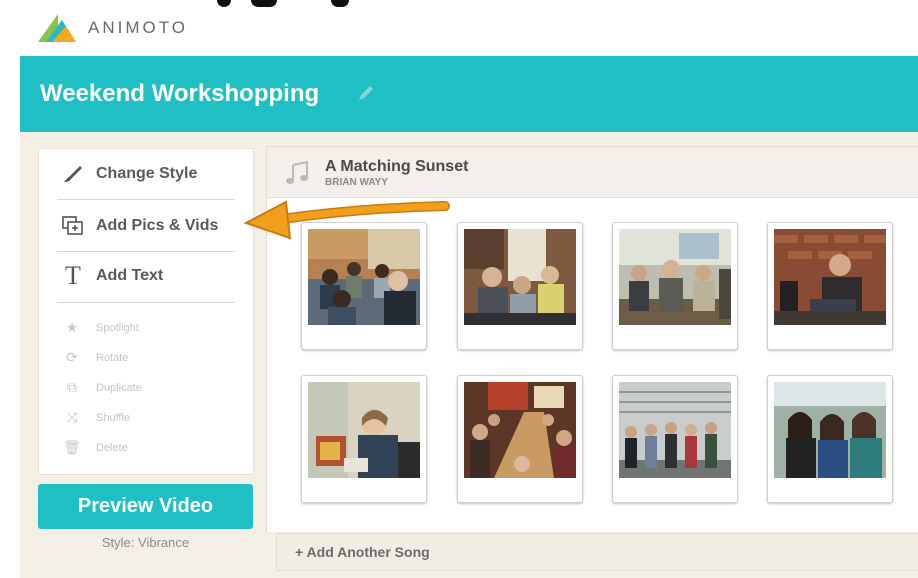 This screenshot has height=578, width=918. Describe the element at coordinates (117, 327) in the screenshot. I see `spotlight-label: Spotlight` at that location.